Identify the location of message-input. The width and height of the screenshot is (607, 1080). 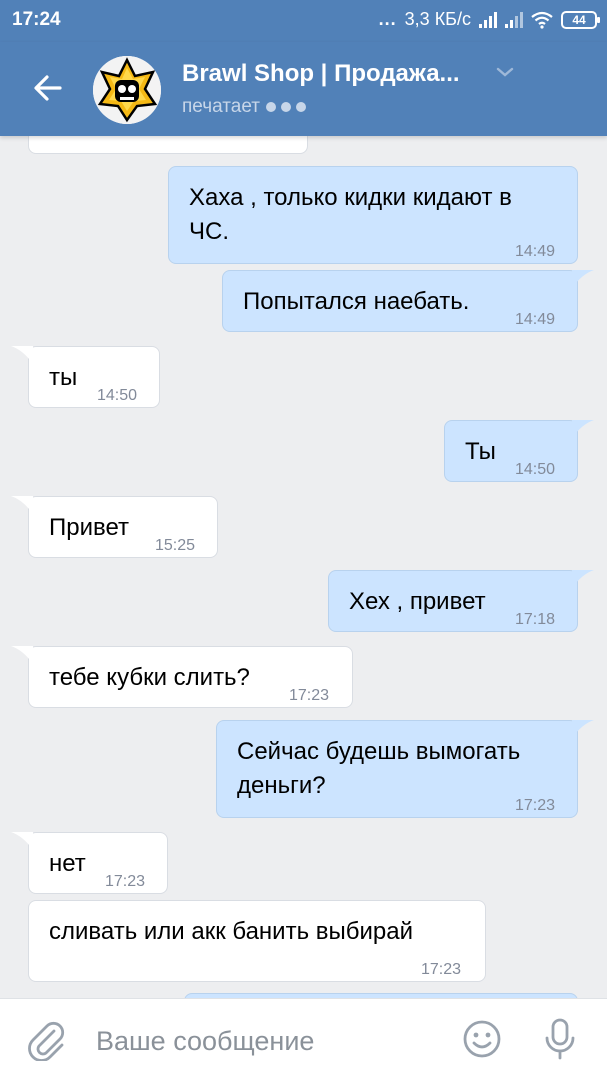
(266, 1041).